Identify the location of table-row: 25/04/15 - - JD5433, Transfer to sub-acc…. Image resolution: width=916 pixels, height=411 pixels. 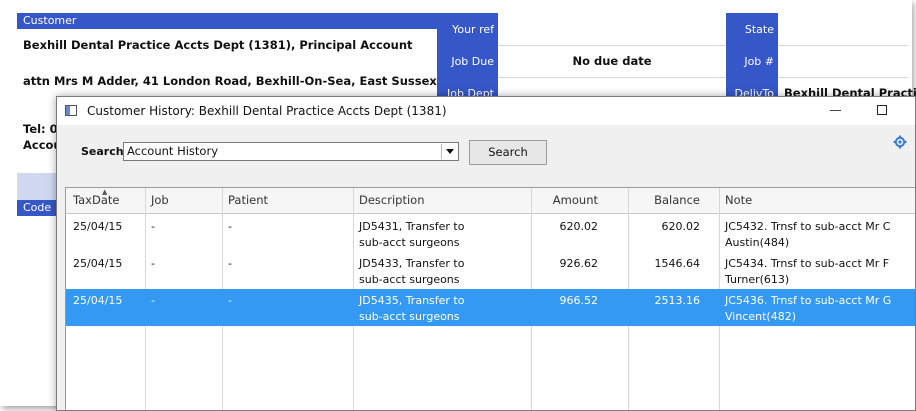
(490, 270).